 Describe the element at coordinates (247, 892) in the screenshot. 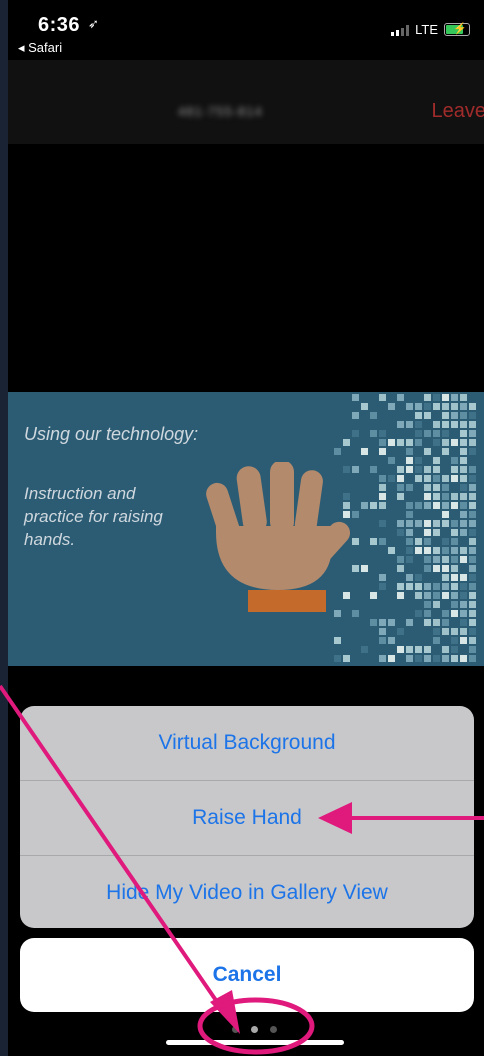

I see `hide-my-video-option: Hide My Video in Gallery View` at that location.